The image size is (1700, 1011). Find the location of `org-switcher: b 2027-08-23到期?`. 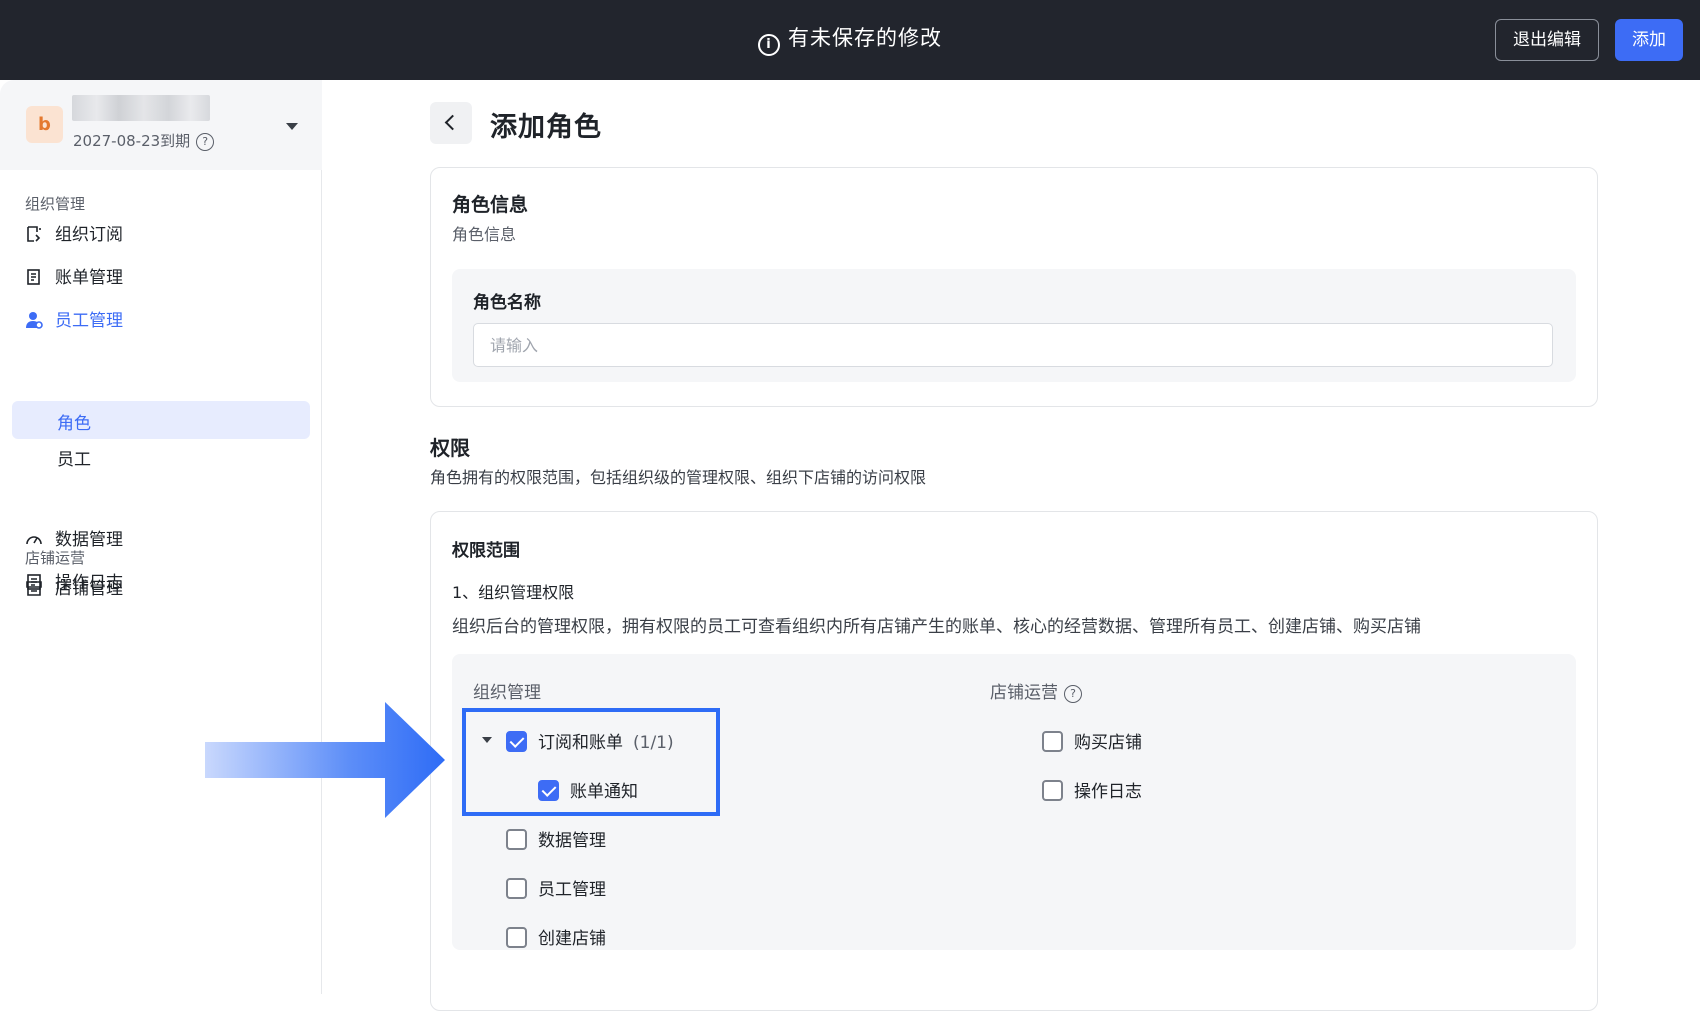

org-switcher: b 2027-08-23到期? is located at coordinates (161, 125).